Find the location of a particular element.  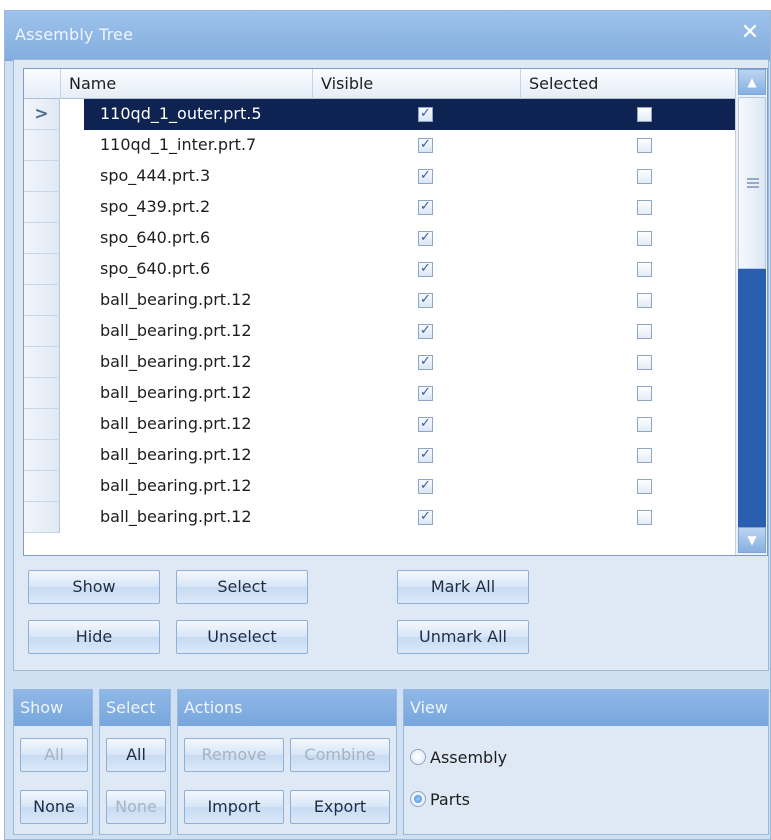

table-row: spo_444.prt.3 ✓ is located at coordinates (380, 176).